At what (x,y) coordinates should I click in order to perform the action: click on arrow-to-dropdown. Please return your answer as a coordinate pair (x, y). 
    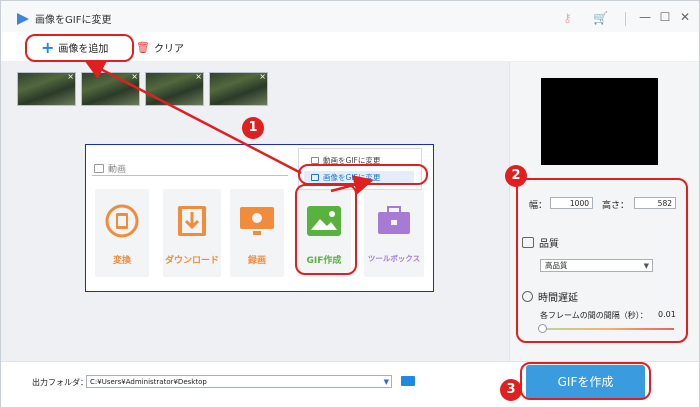
    Looking at the image, I should click on (352, 185).